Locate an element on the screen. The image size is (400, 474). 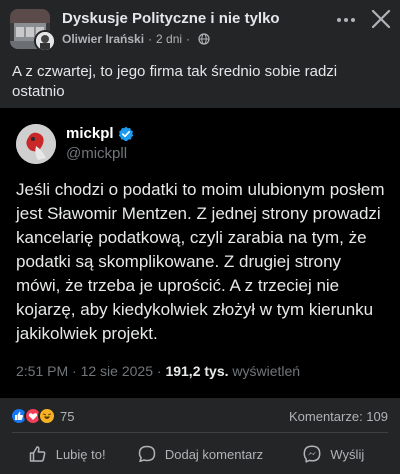
comment-button: Dodaj komentarz is located at coordinates (199, 454).